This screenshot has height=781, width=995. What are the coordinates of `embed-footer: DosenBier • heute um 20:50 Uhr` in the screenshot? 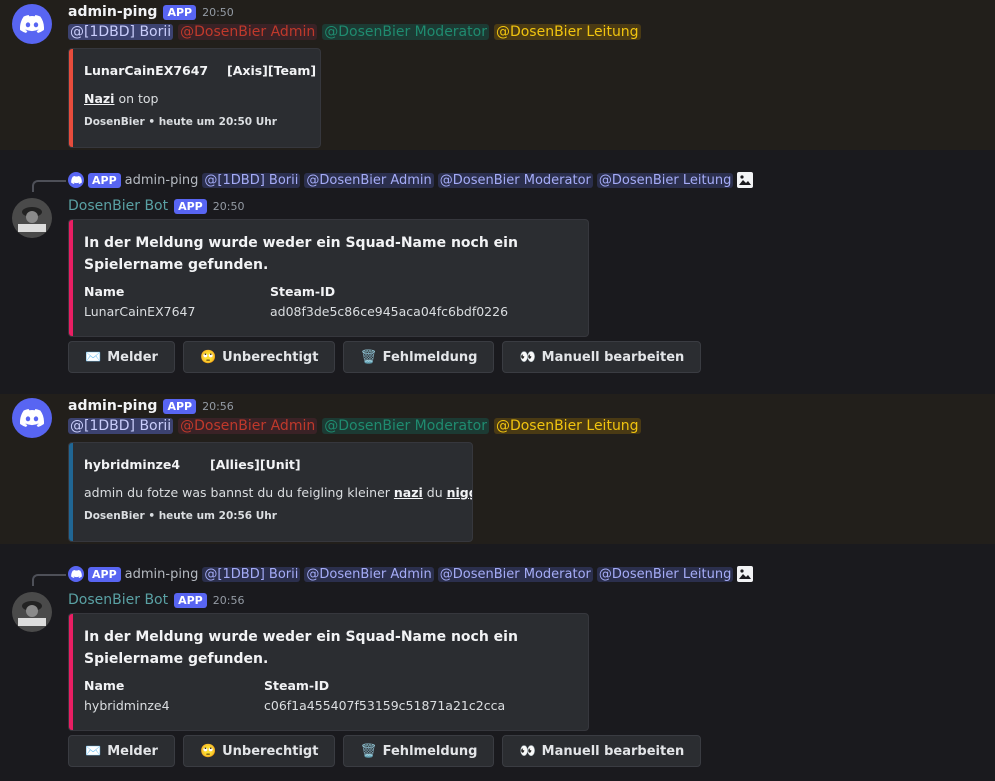 It's located at (180, 122).